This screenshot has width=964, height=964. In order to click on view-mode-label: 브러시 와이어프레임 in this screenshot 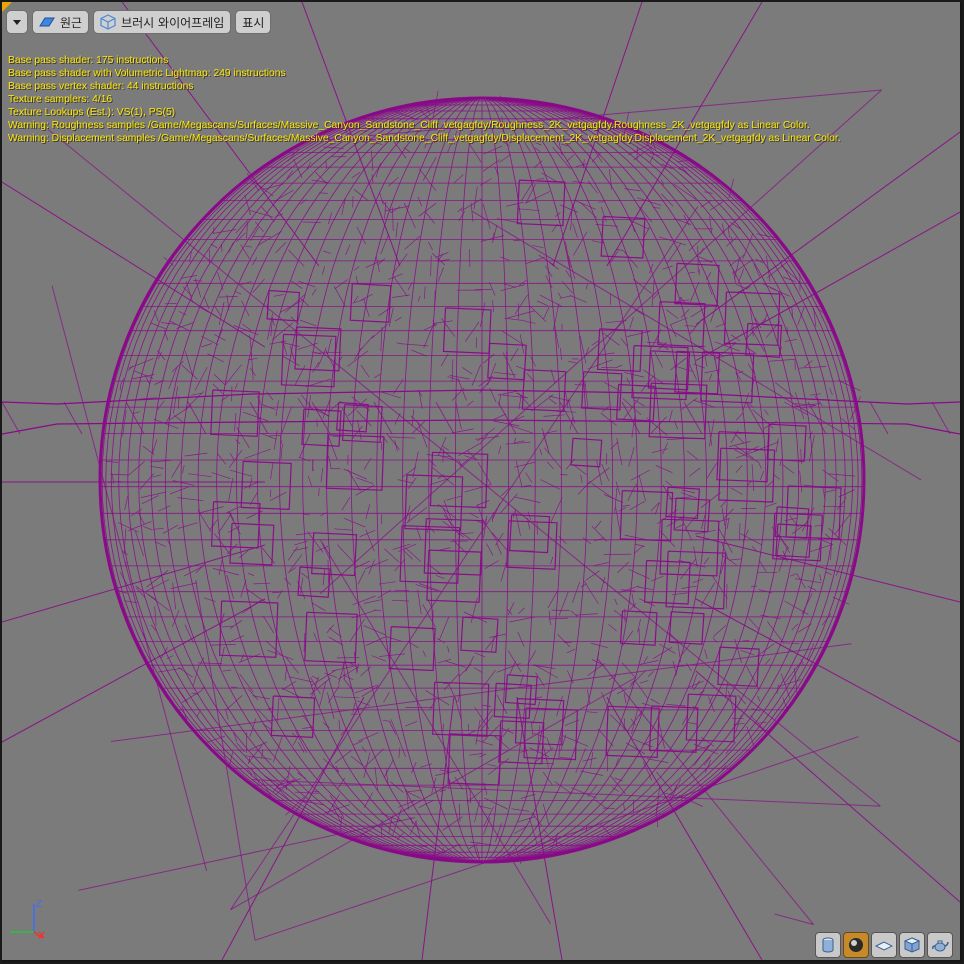, I will do `click(173, 22)`.